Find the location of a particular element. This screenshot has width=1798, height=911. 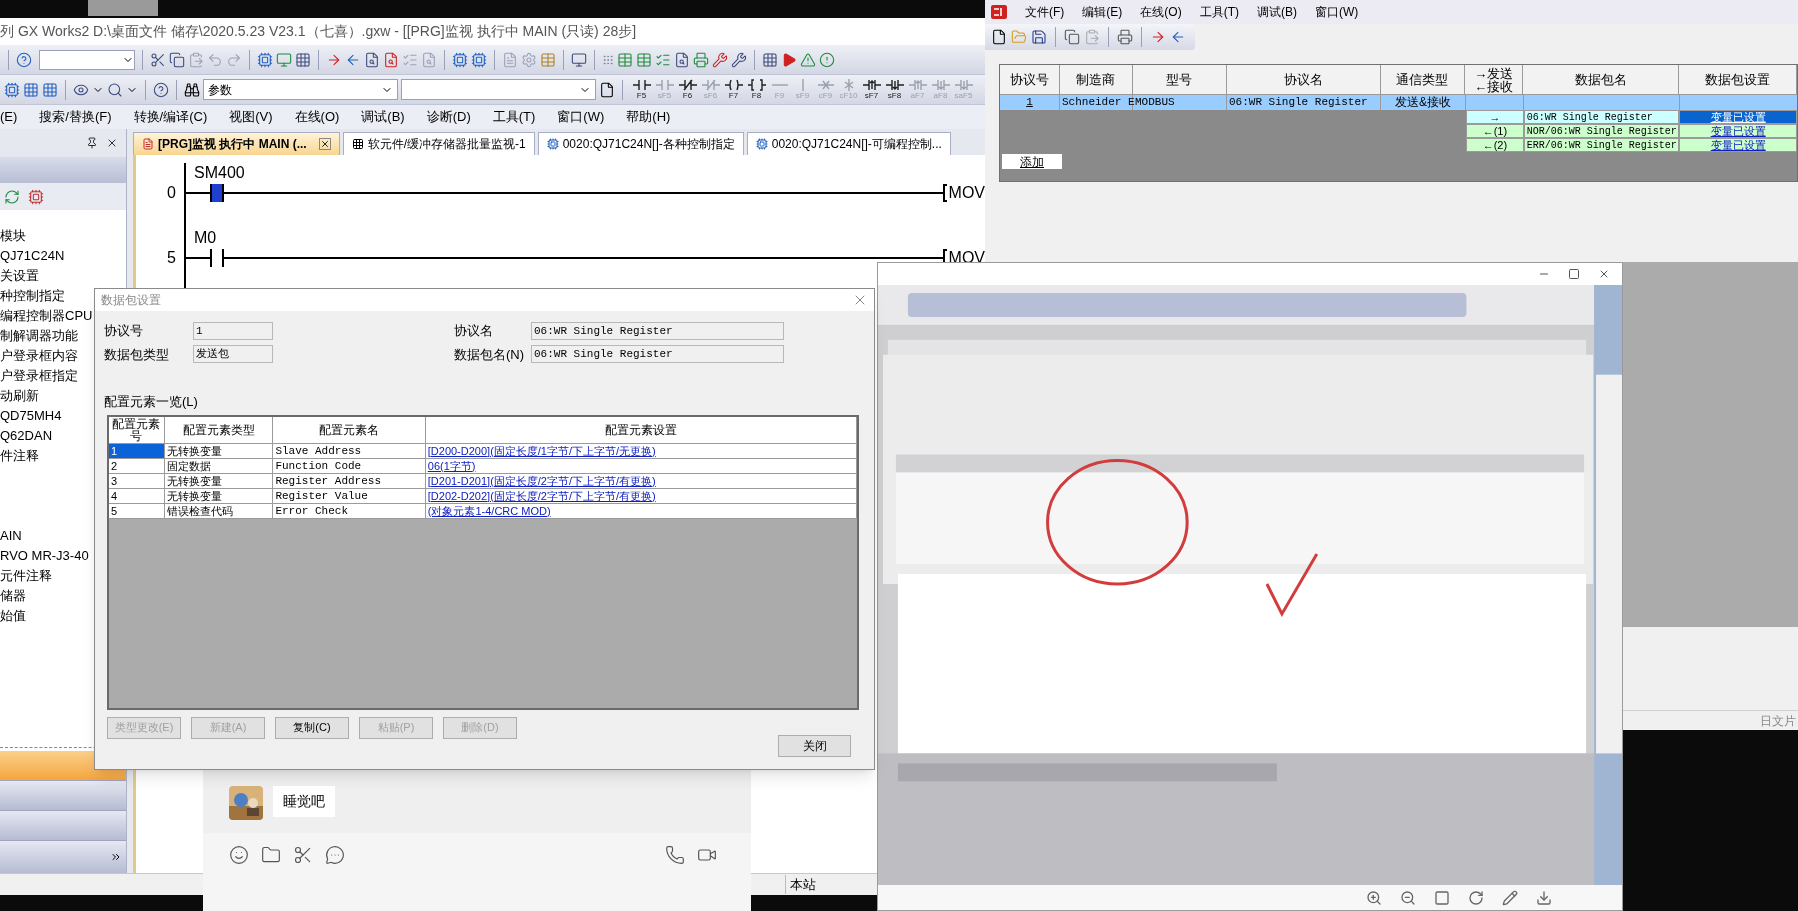

warning-icon is located at coordinates (808, 59).